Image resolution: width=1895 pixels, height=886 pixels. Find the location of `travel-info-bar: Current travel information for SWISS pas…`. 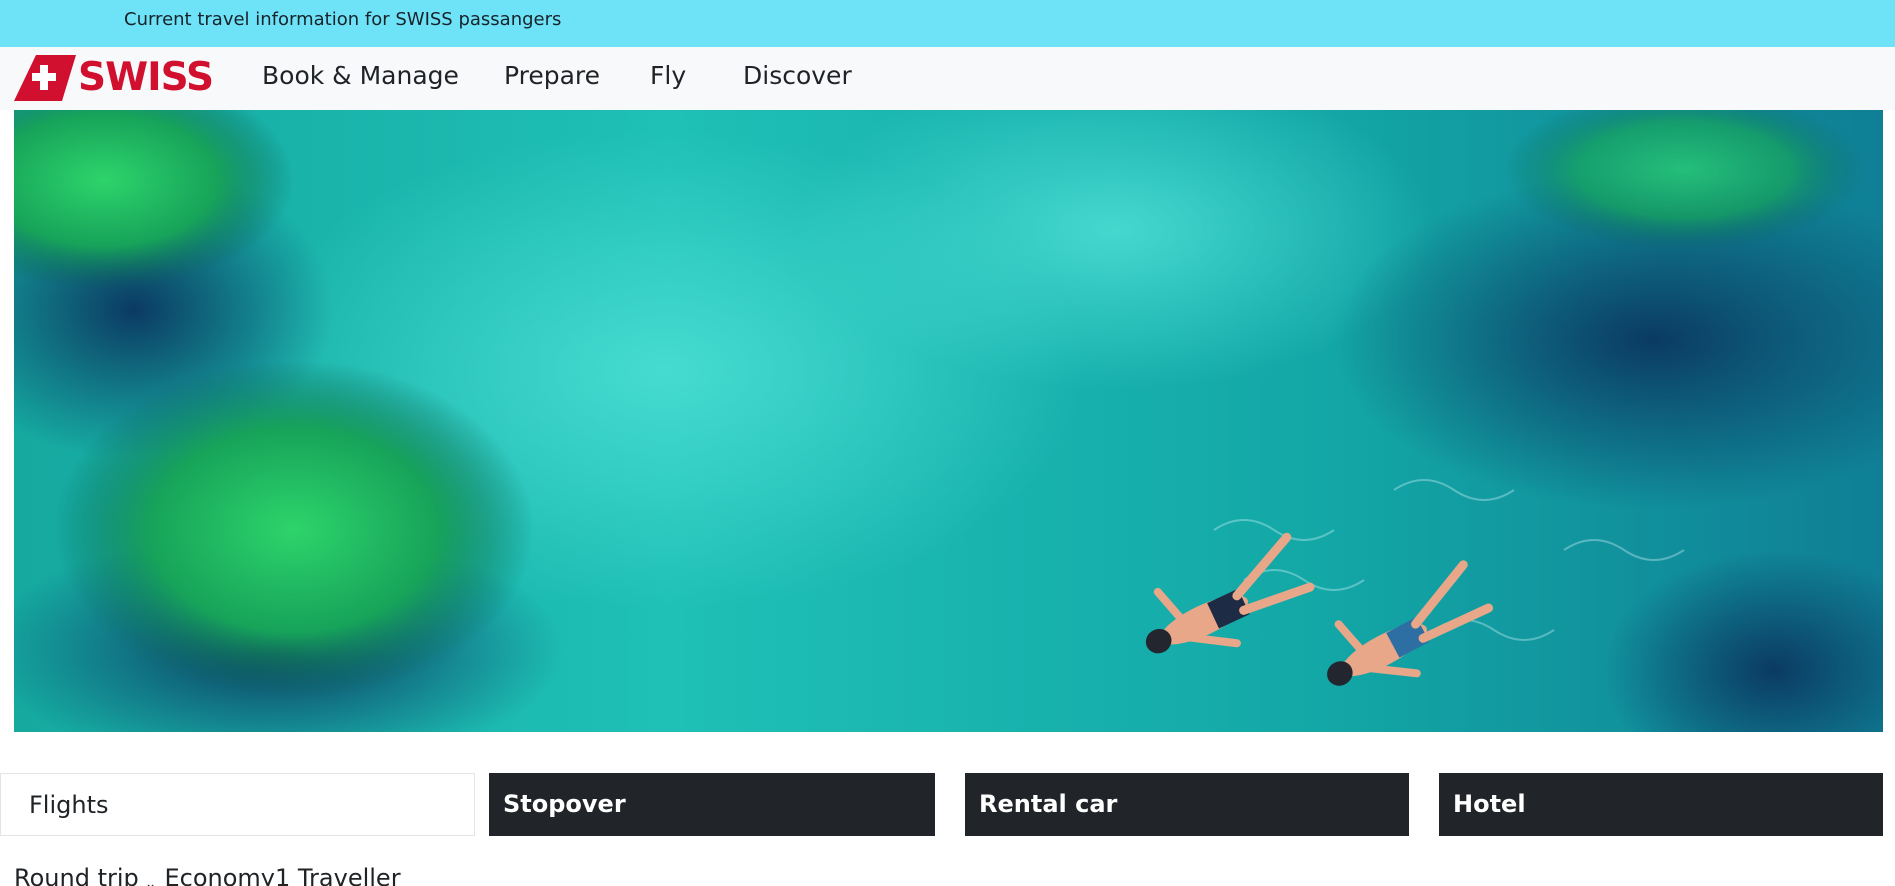

travel-info-bar: Current travel information for SWISS pas… is located at coordinates (947, 23).